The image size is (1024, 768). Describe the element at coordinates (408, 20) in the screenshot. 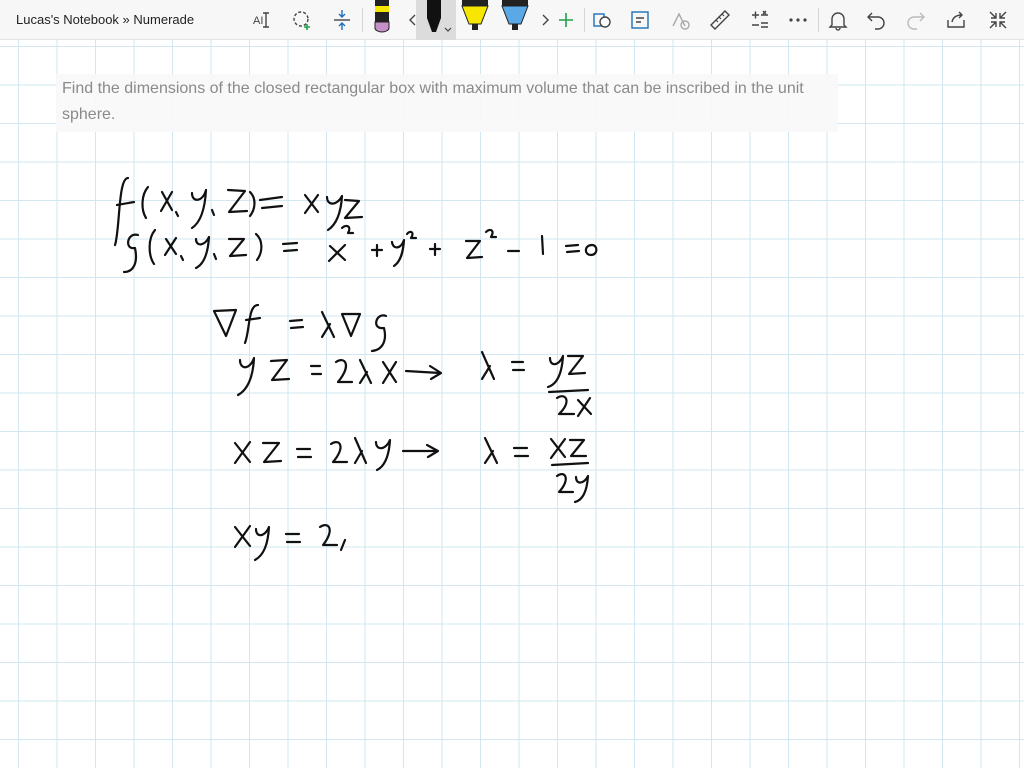

I see `chevron-left-icon` at that location.